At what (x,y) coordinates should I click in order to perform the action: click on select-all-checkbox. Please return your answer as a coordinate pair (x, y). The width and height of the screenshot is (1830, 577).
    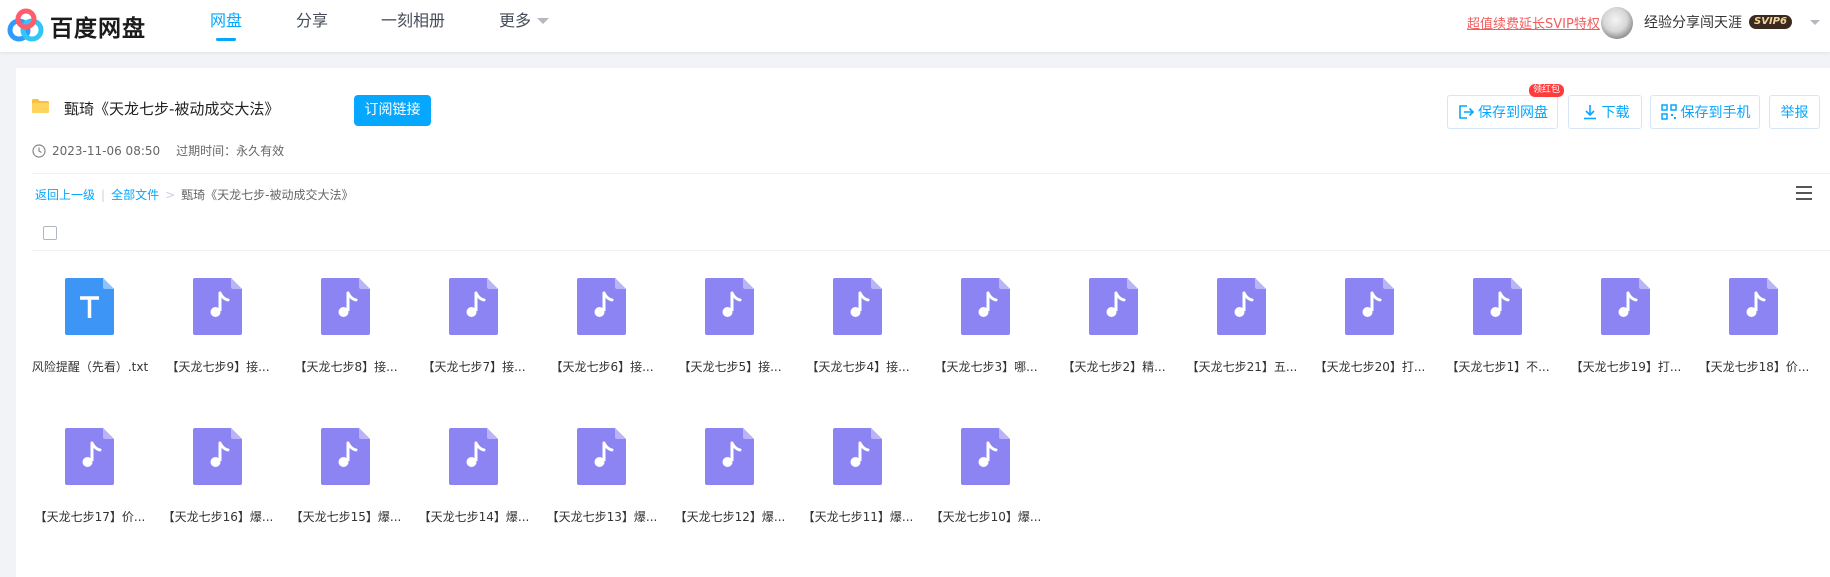
    Looking at the image, I should click on (50, 233).